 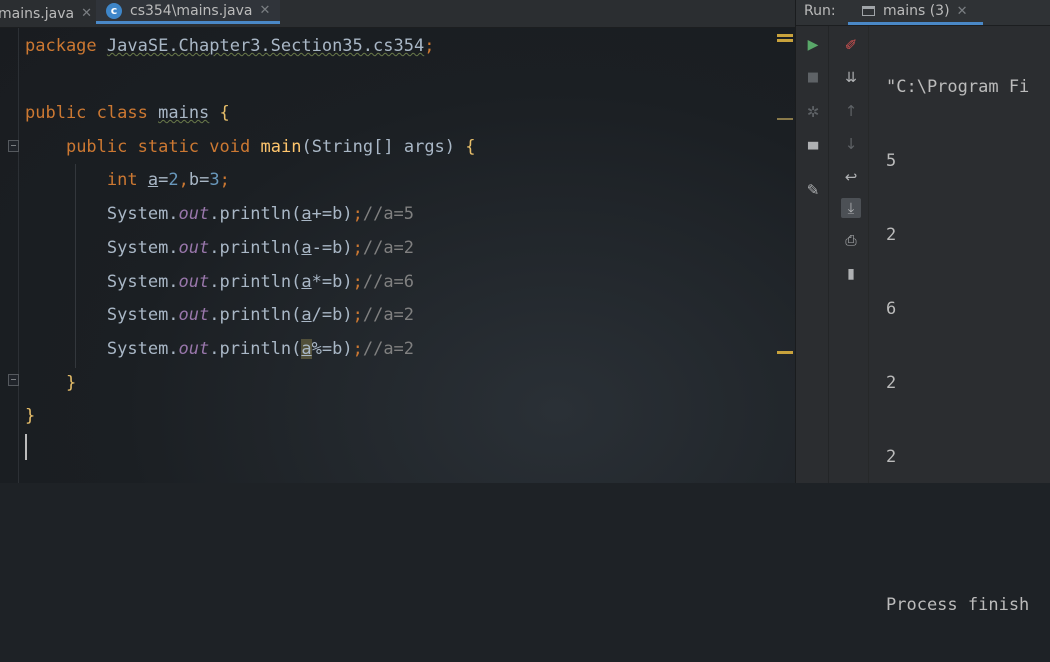 I want to click on code-line-print: System.out.println(a/=b);//a=2, so click(x=260, y=315).